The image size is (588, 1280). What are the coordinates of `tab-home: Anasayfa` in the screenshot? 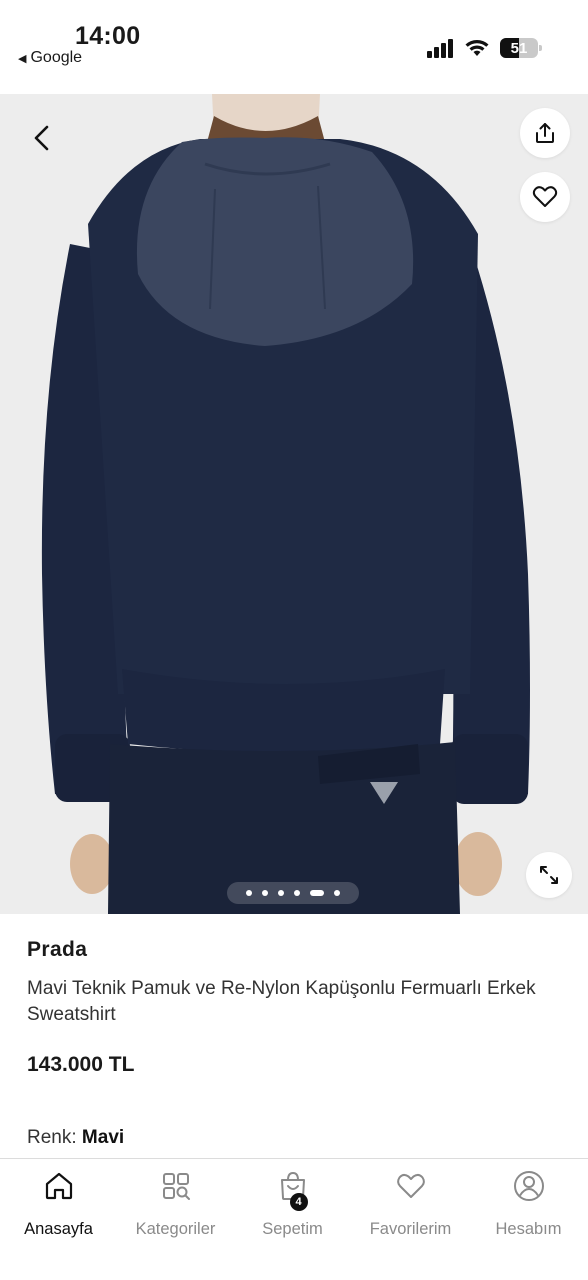 It's located at (58, 1209).